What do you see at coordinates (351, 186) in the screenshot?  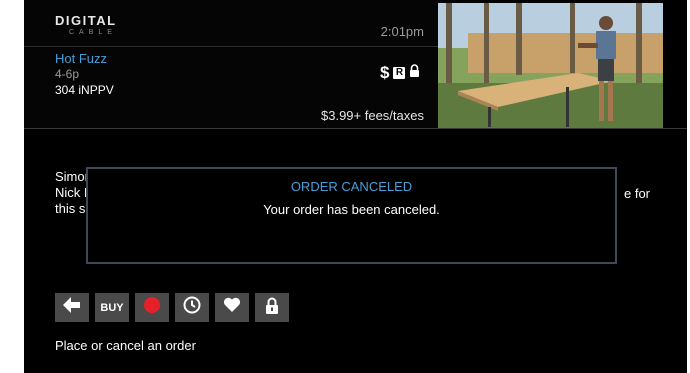 I see `dialog-title: ORDER CANCELED` at bounding box center [351, 186].